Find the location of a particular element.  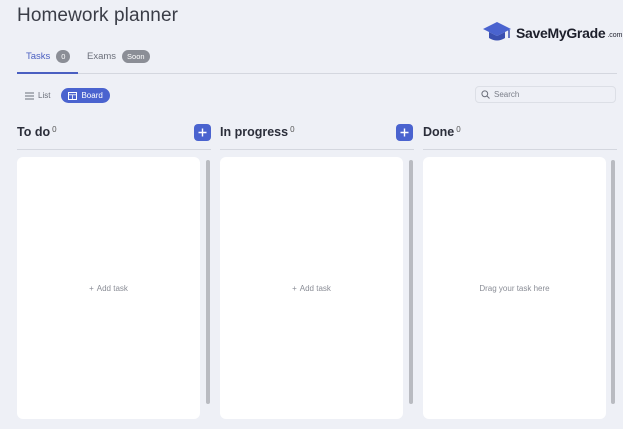

logo: SaveMyGrade .com is located at coordinates (552, 33).